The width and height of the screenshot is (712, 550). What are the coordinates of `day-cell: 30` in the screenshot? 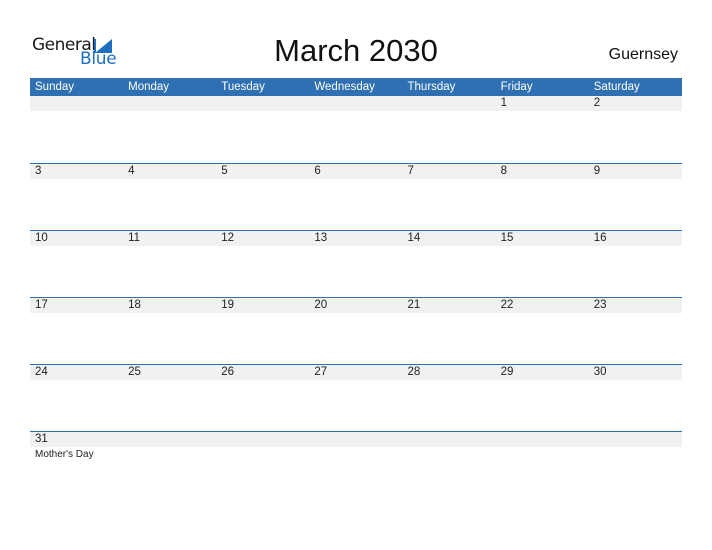 It's located at (635, 395).